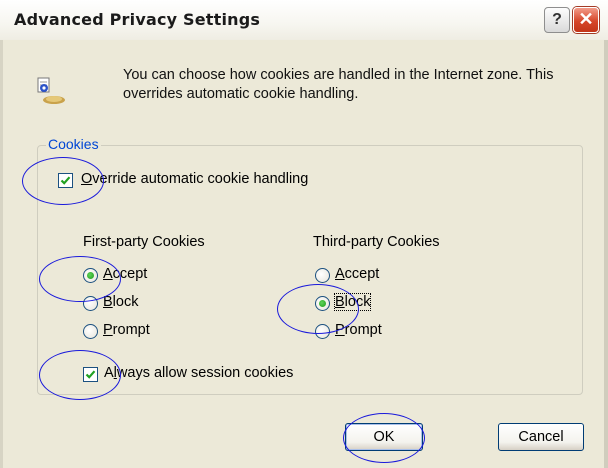 Image resolution: width=608 pixels, height=468 pixels. I want to click on override-text: verride automatic cookie handling, so click(200, 179).